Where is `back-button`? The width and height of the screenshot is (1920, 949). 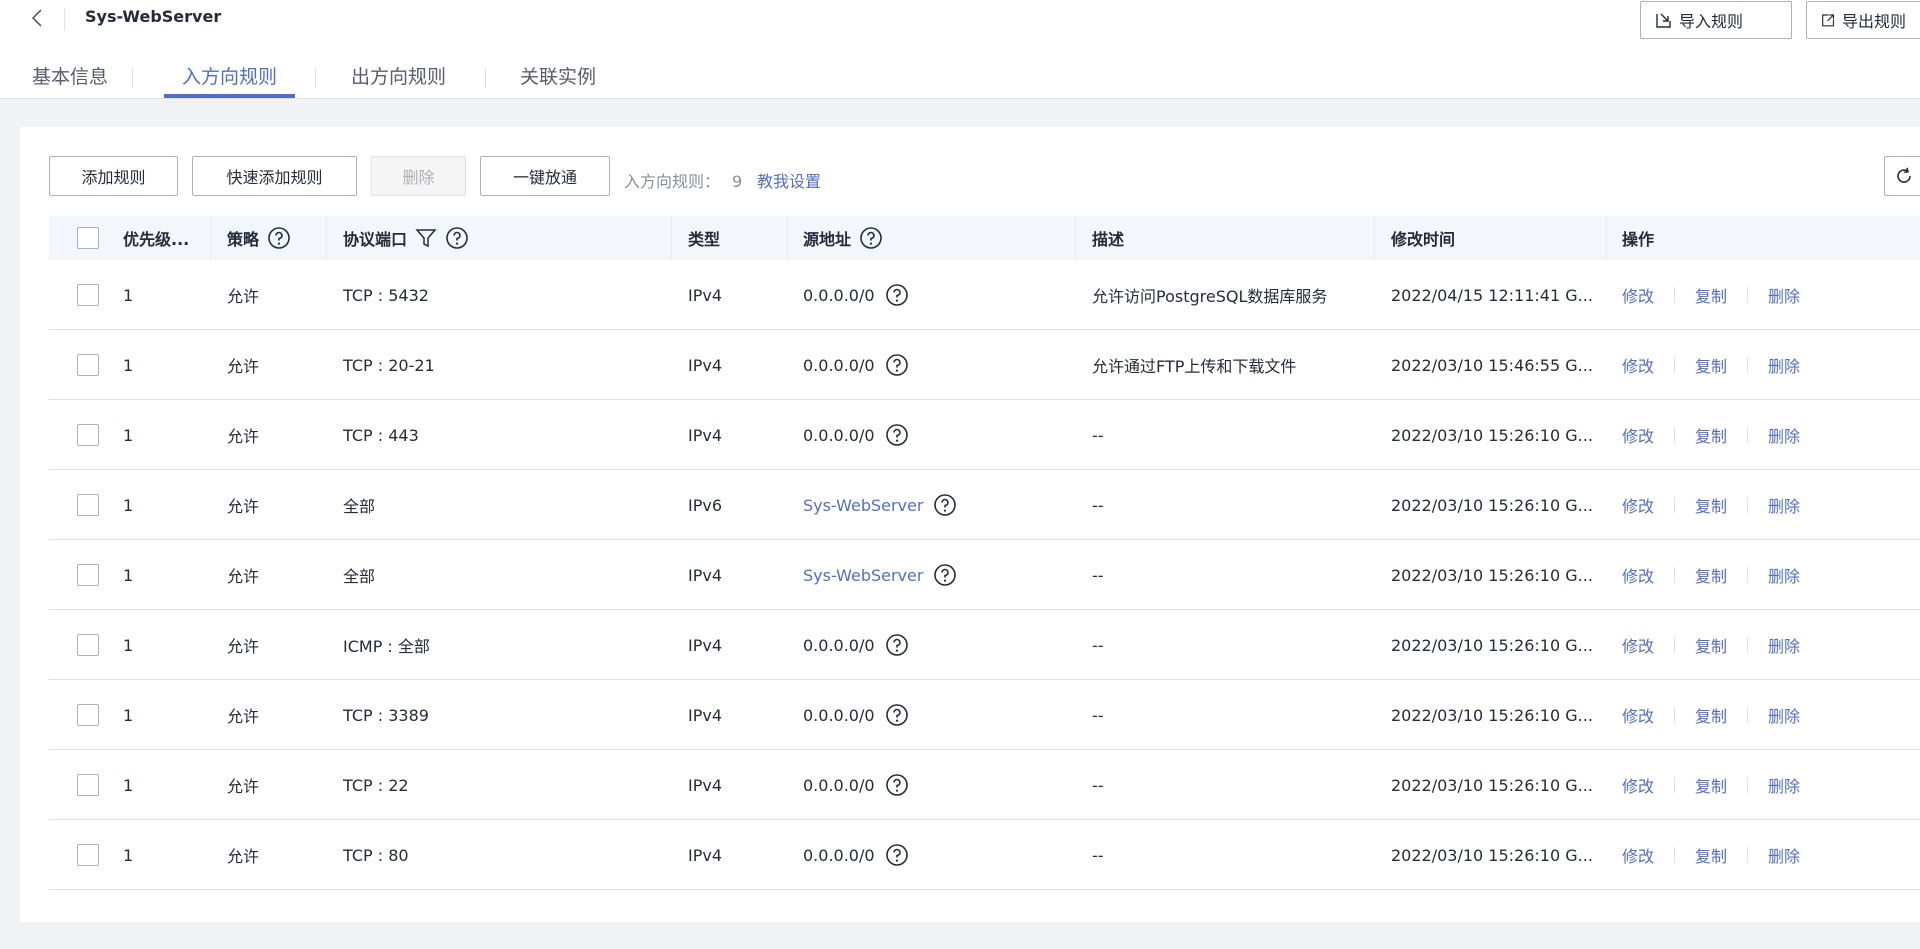 back-button is located at coordinates (37, 18).